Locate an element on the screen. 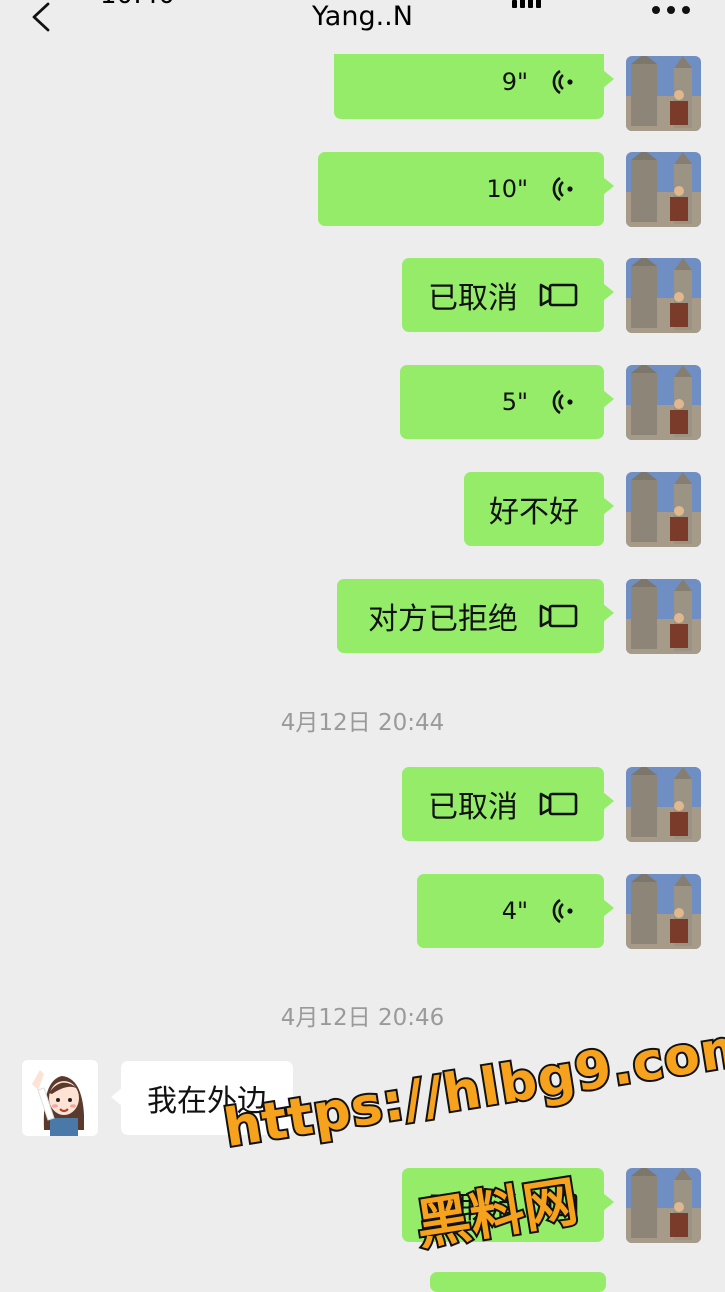 The height and width of the screenshot is (1292, 725). next-message-bubble-partial is located at coordinates (518, 1282).